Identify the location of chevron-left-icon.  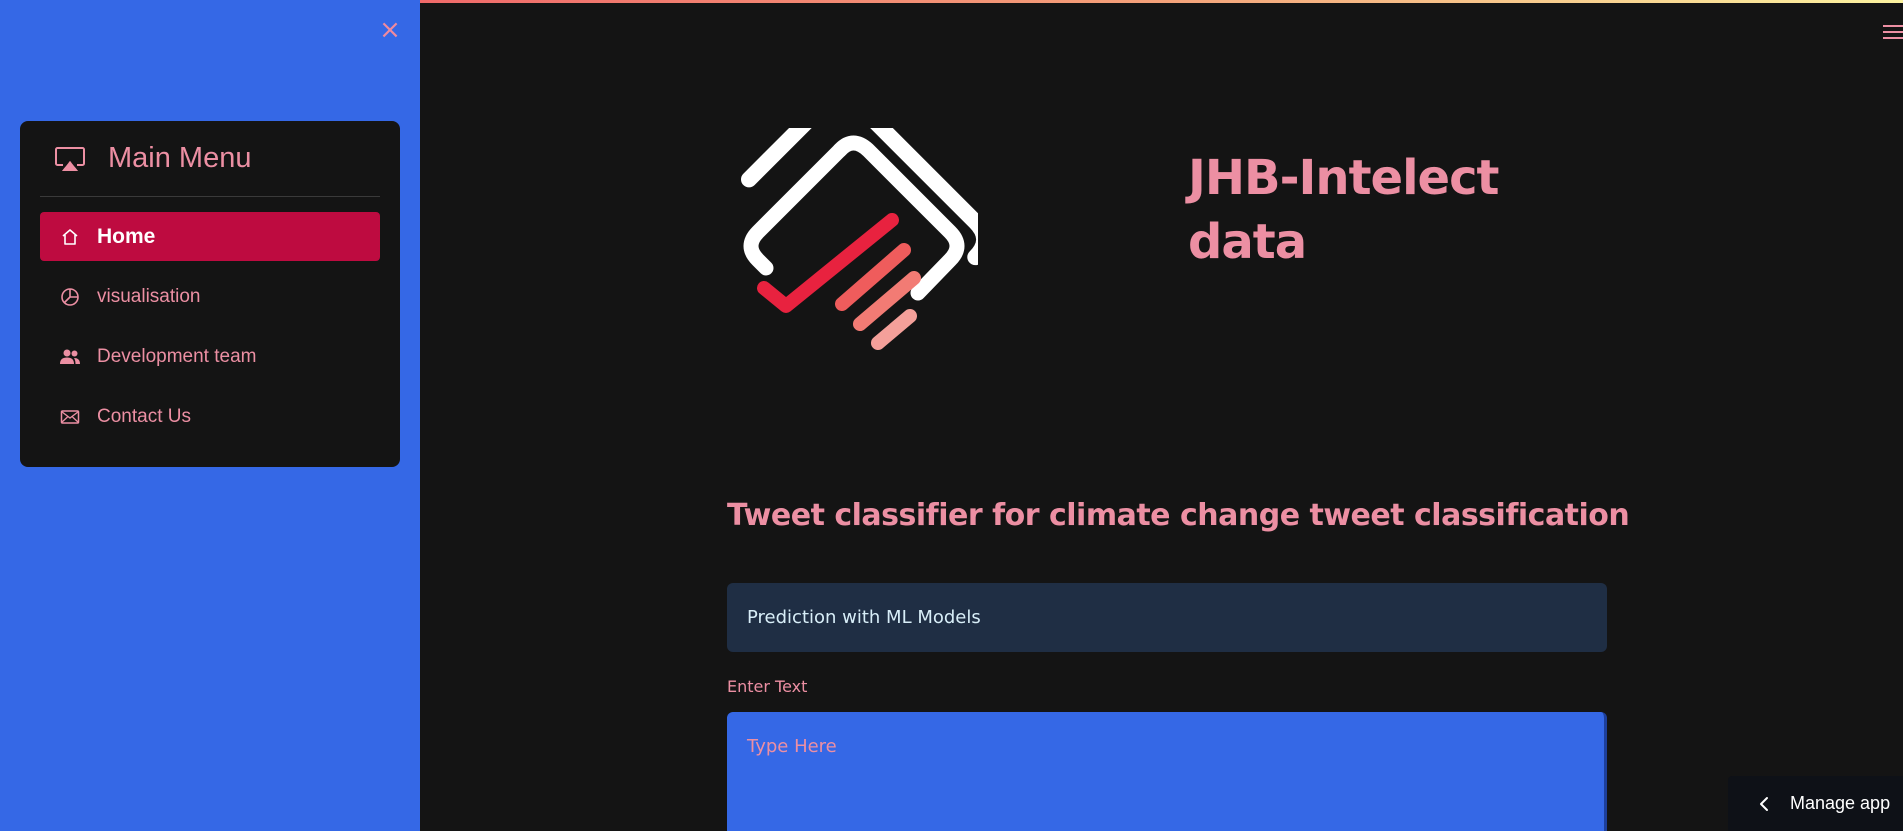
(1764, 804).